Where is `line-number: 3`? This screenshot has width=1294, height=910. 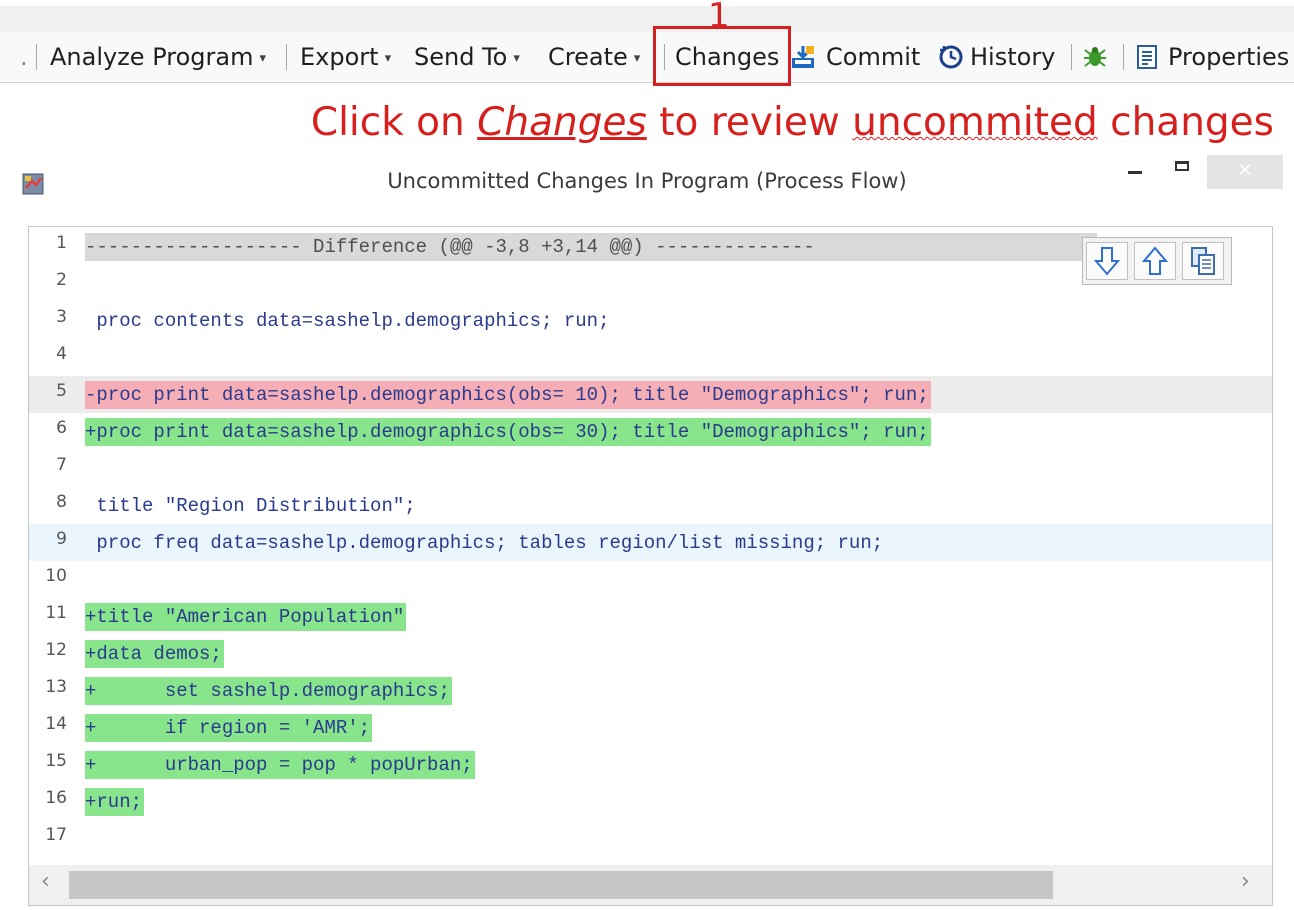 line-number: 3 is located at coordinates (61, 317).